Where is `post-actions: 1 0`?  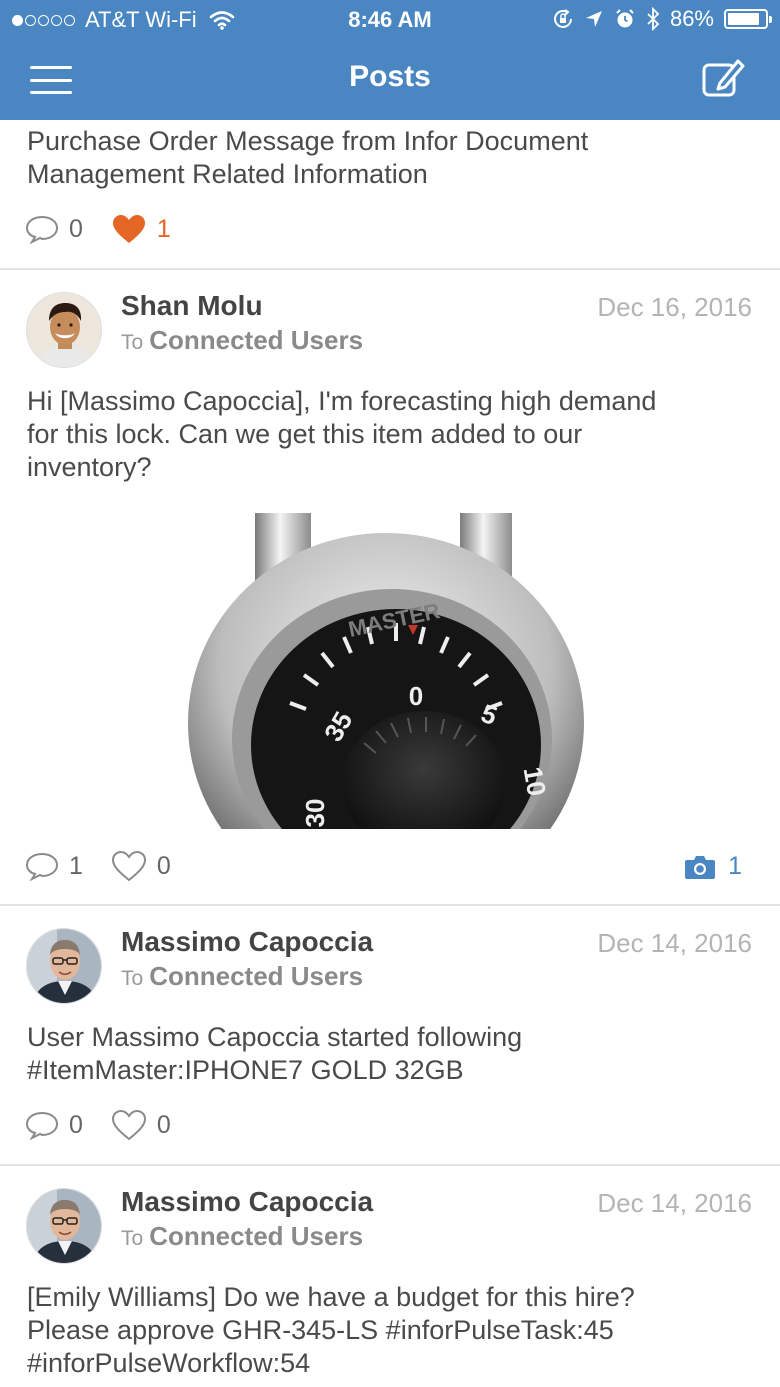
post-actions: 1 0 is located at coordinates (112, 866).